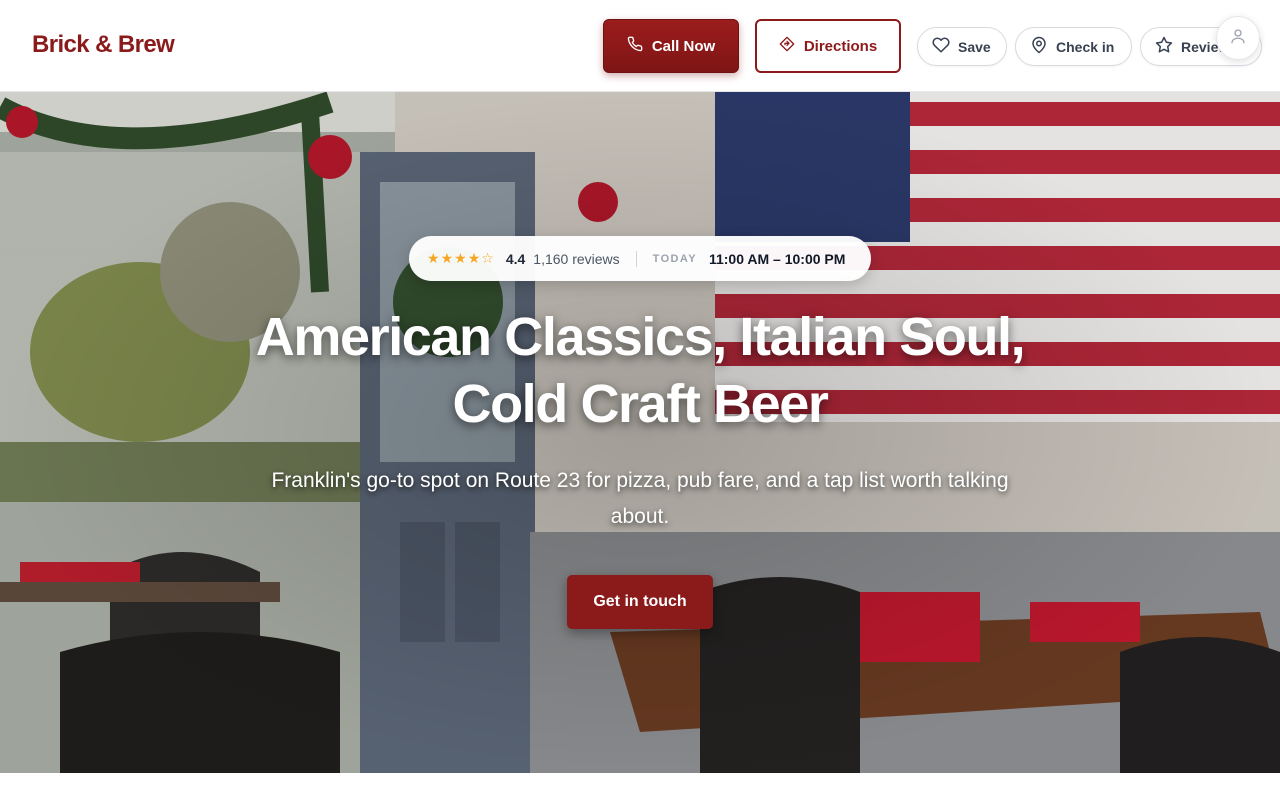 The width and height of the screenshot is (1280, 800). Describe the element at coordinates (777, 258) in the screenshot. I see `opening-hours: 11:00 AM – 10:00 PM` at that location.